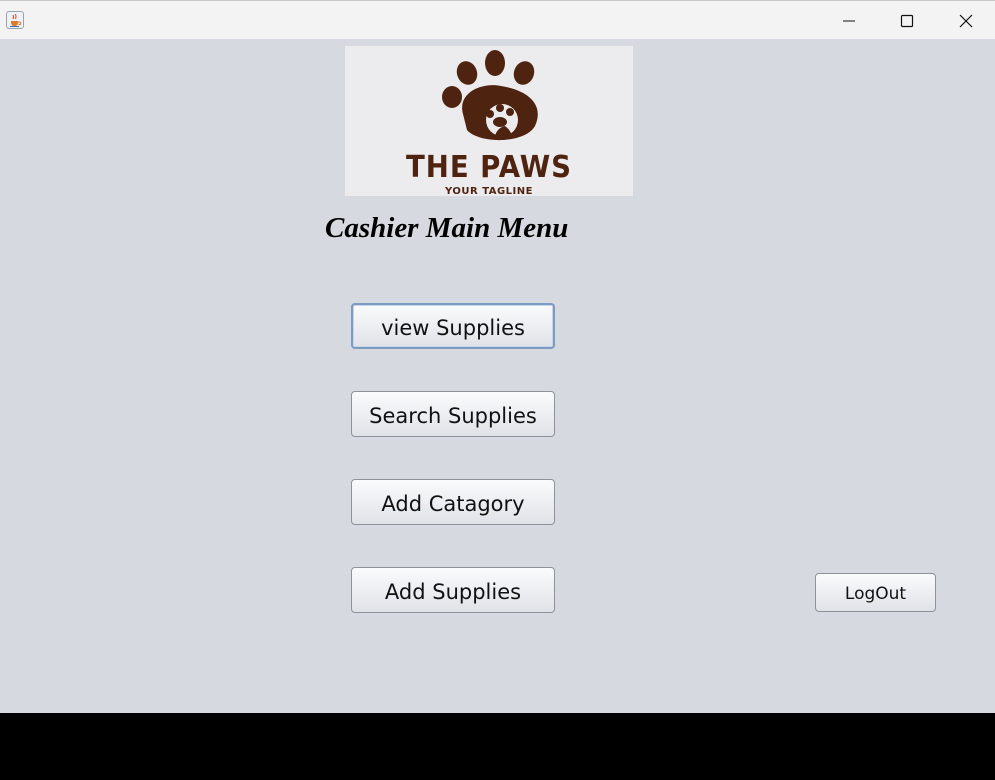 The image size is (995, 780). What do you see at coordinates (497, 19) in the screenshot?
I see `title-bar` at bounding box center [497, 19].